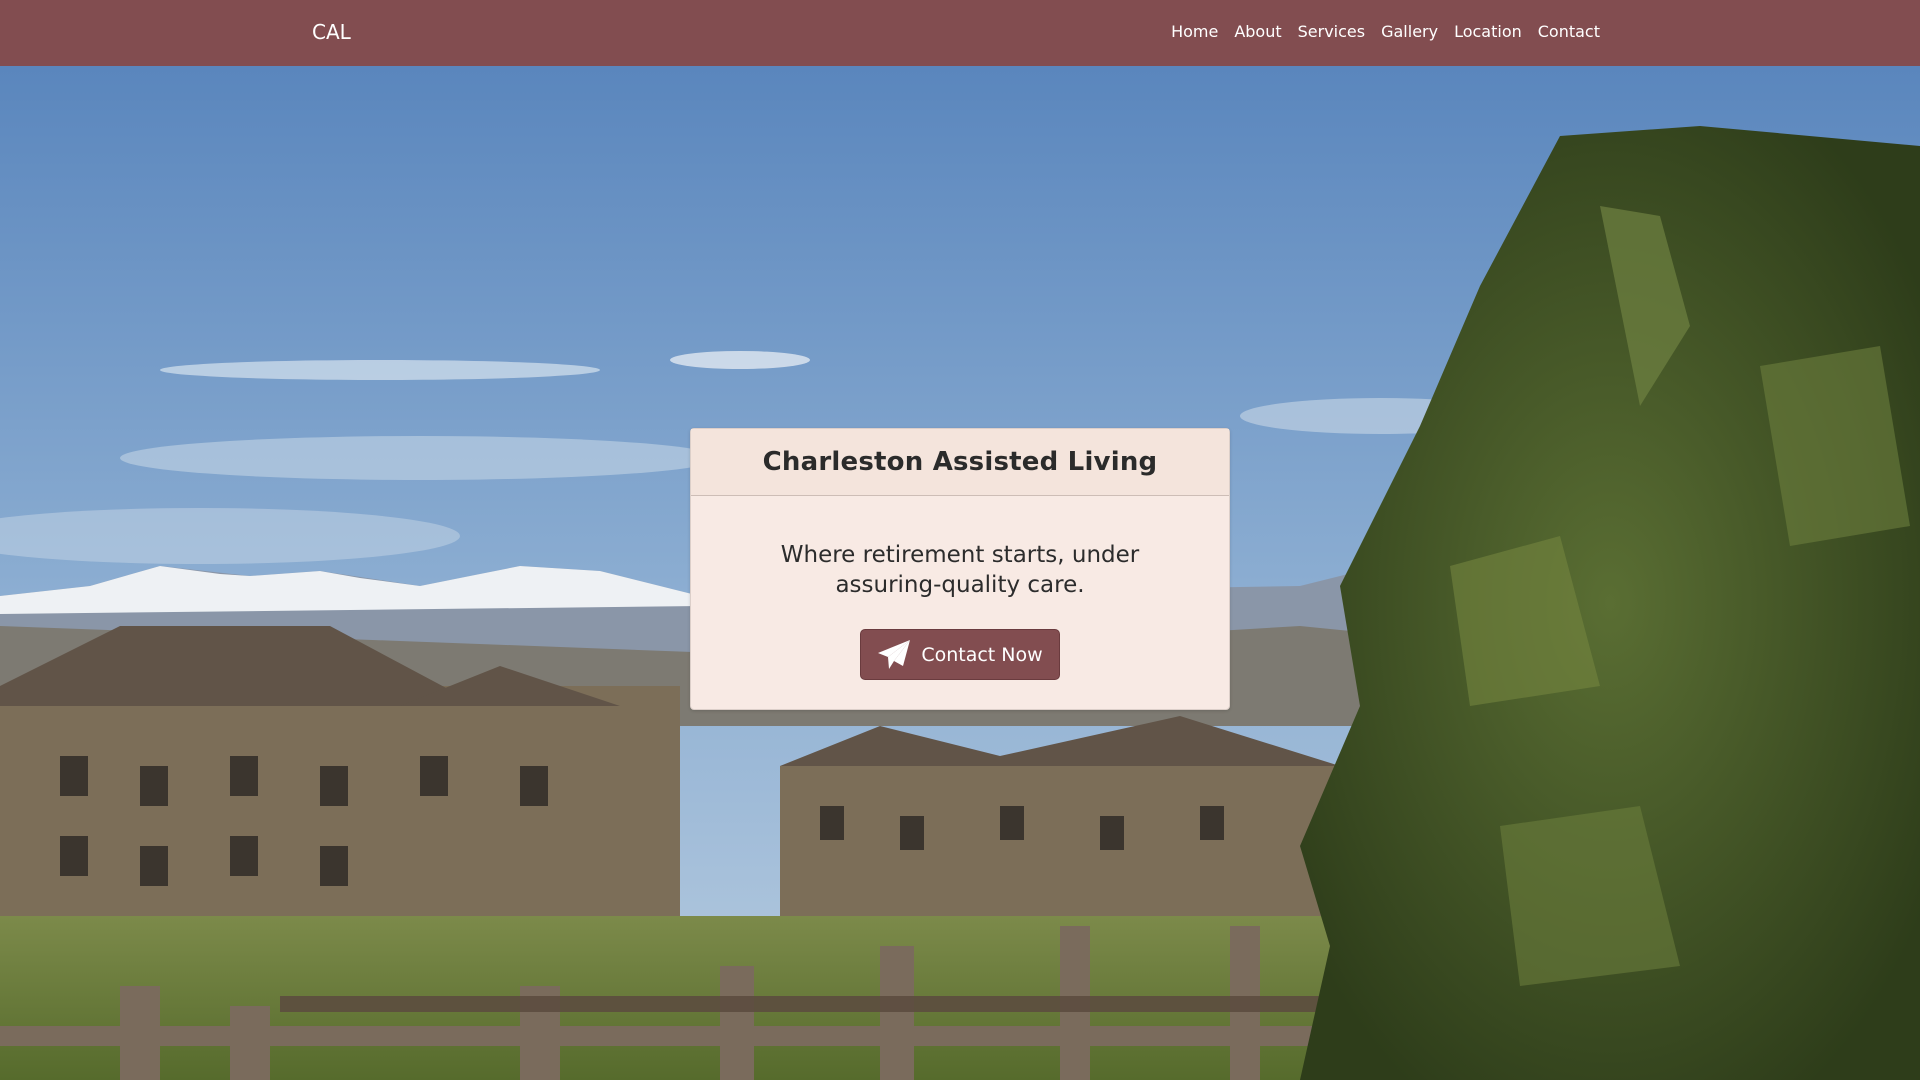 Image resolution: width=1920 pixels, height=1080 pixels. I want to click on contact-now-button: Contact Now, so click(960, 654).